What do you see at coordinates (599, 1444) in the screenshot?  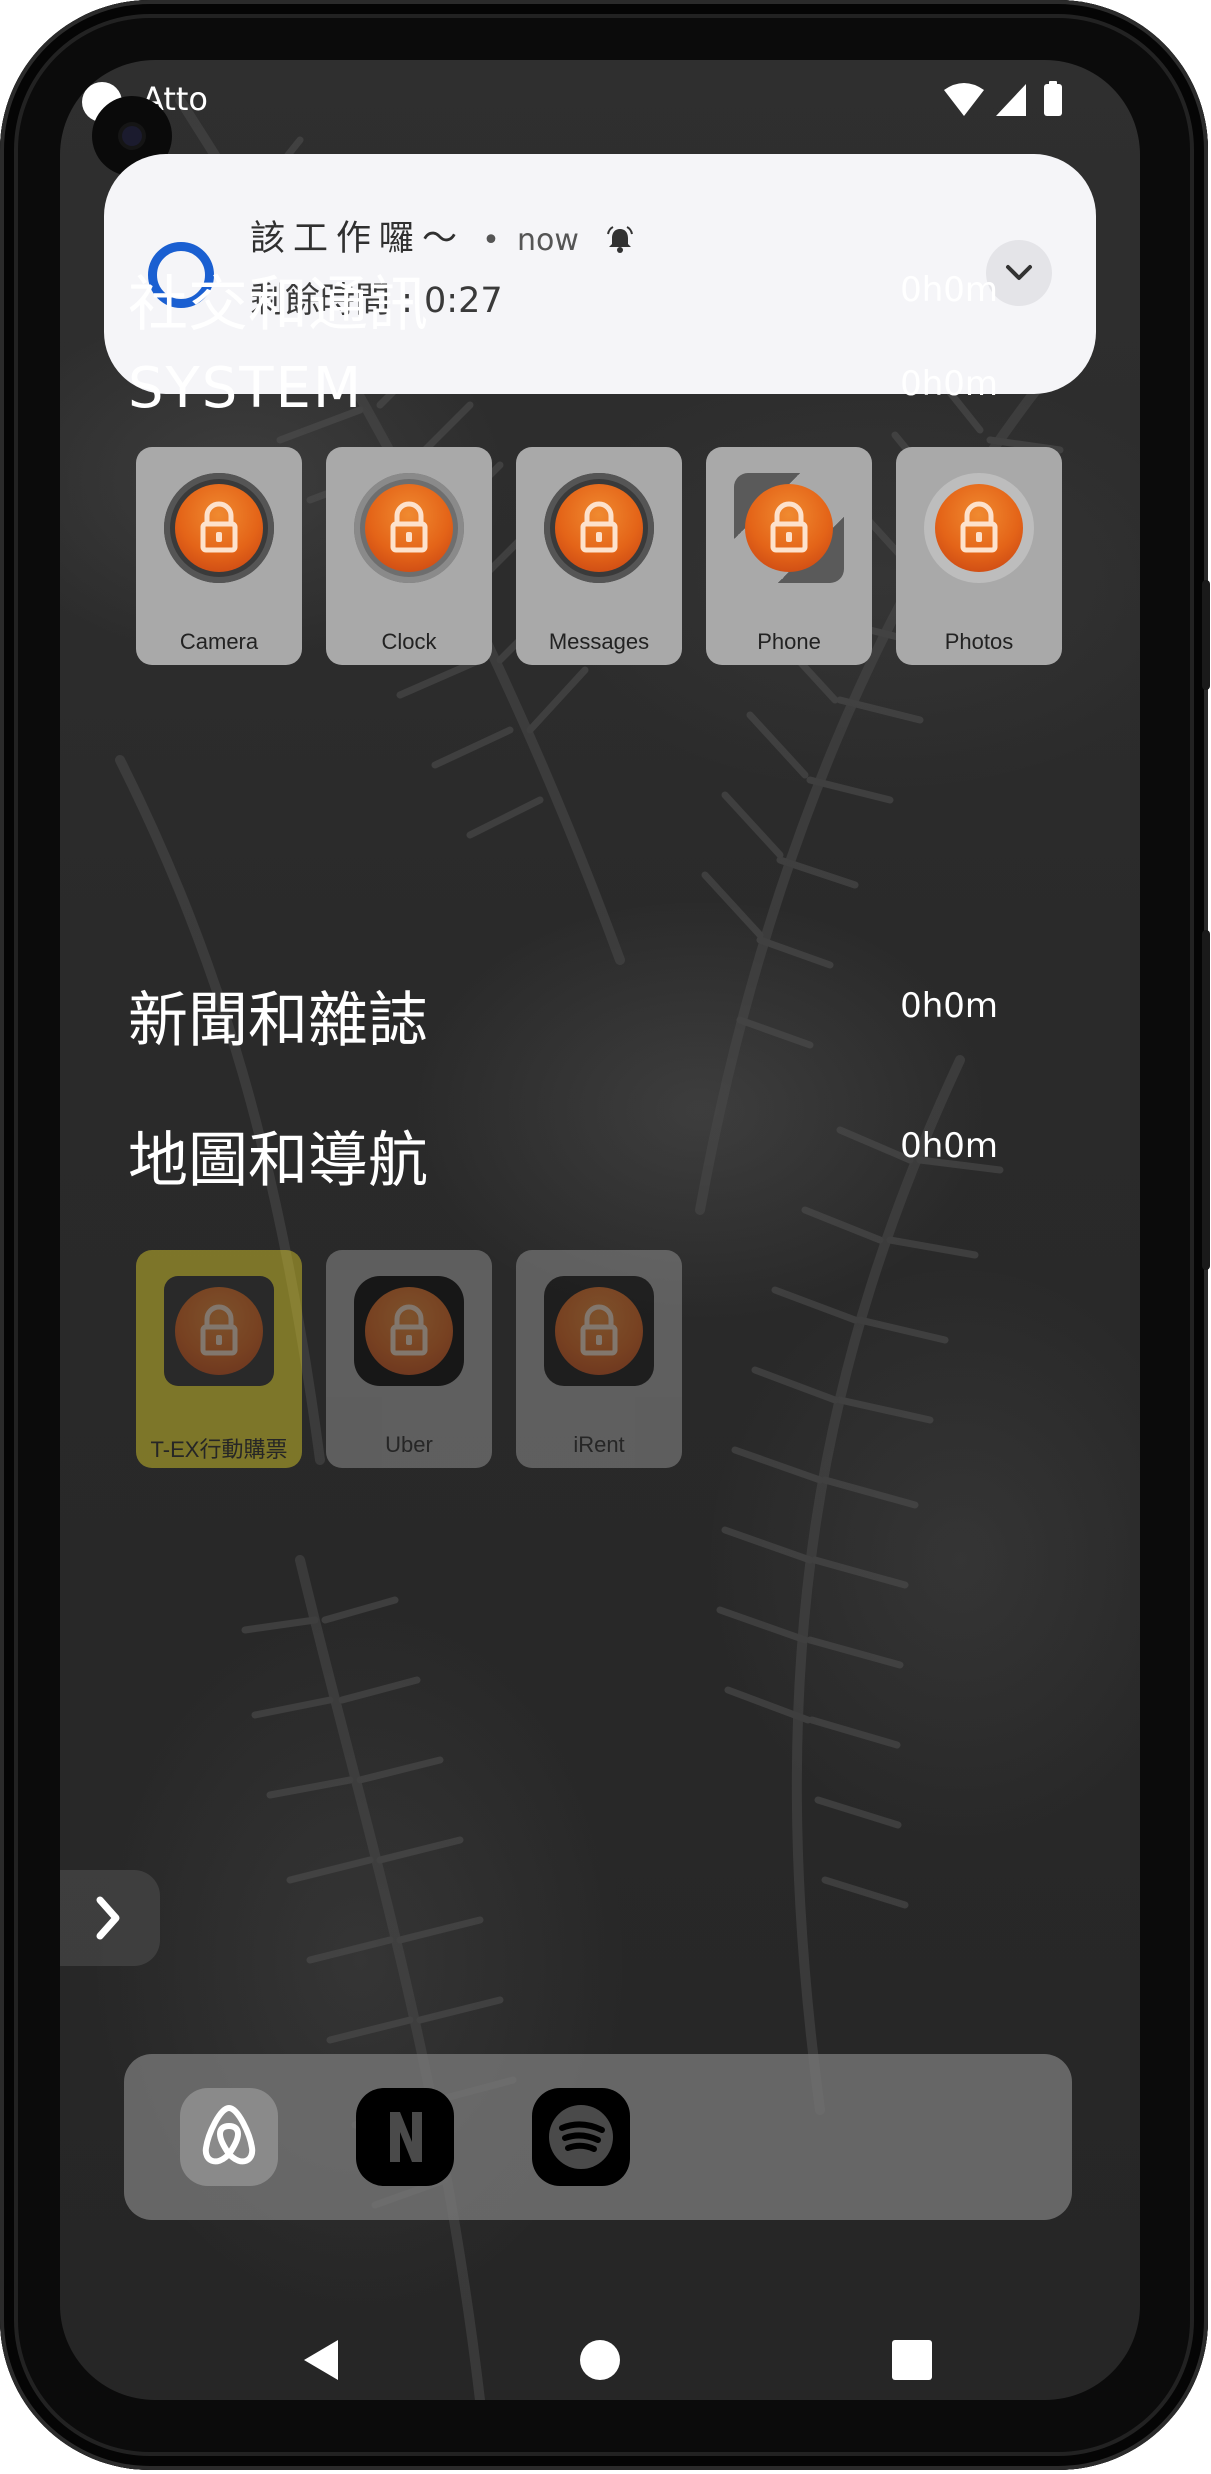 I see `app-label: iRent` at bounding box center [599, 1444].